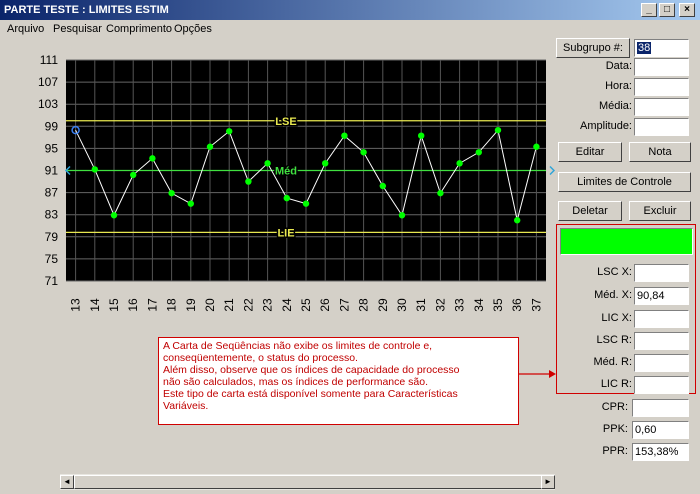 This screenshot has width=700, height=494. I want to click on scroll-right-arrow: ►, so click(548, 482).